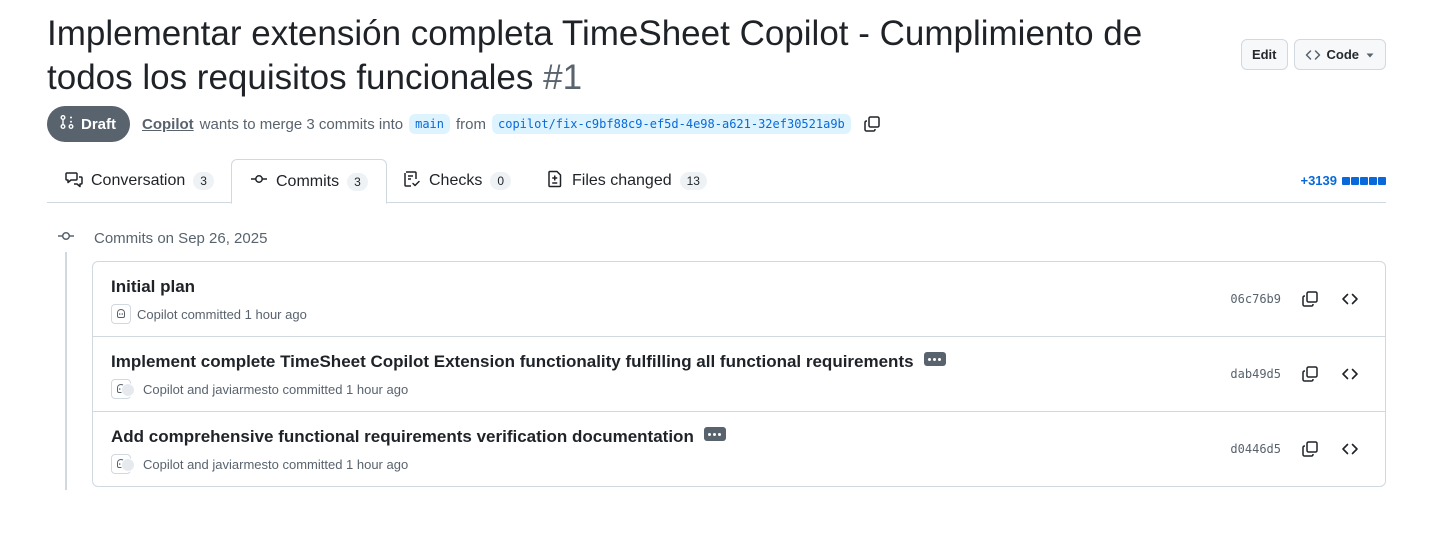 The height and width of the screenshot is (552, 1456). I want to click on commit-sha: d0446d5, so click(1255, 449).